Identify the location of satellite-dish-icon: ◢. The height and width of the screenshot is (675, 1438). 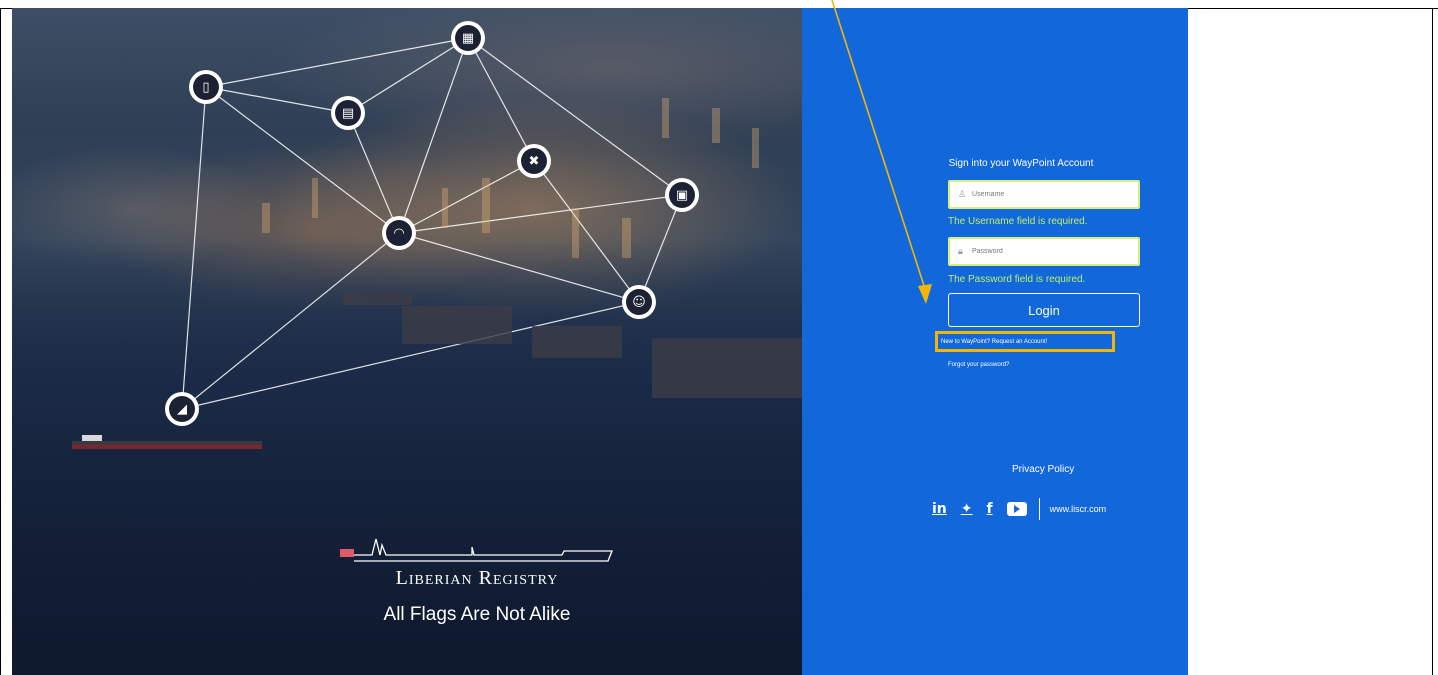
(182, 409).